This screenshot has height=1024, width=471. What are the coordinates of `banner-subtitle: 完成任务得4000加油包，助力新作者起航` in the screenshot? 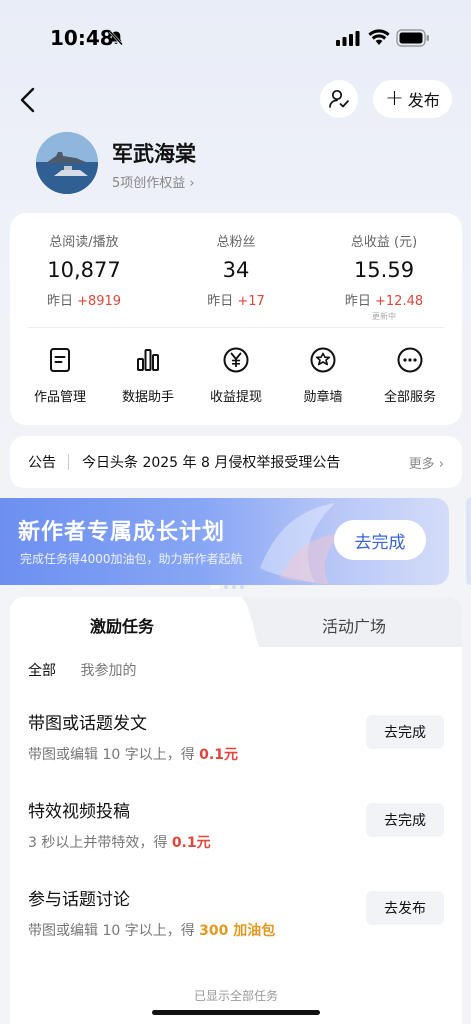 It's located at (131, 559).